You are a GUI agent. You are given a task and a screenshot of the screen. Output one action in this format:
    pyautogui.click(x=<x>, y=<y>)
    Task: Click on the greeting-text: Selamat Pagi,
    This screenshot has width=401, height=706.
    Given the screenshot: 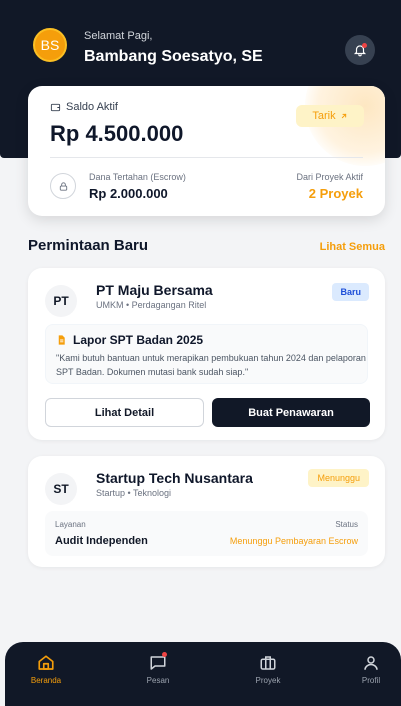 What is the action you would take?
    pyautogui.click(x=118, y=36)
    